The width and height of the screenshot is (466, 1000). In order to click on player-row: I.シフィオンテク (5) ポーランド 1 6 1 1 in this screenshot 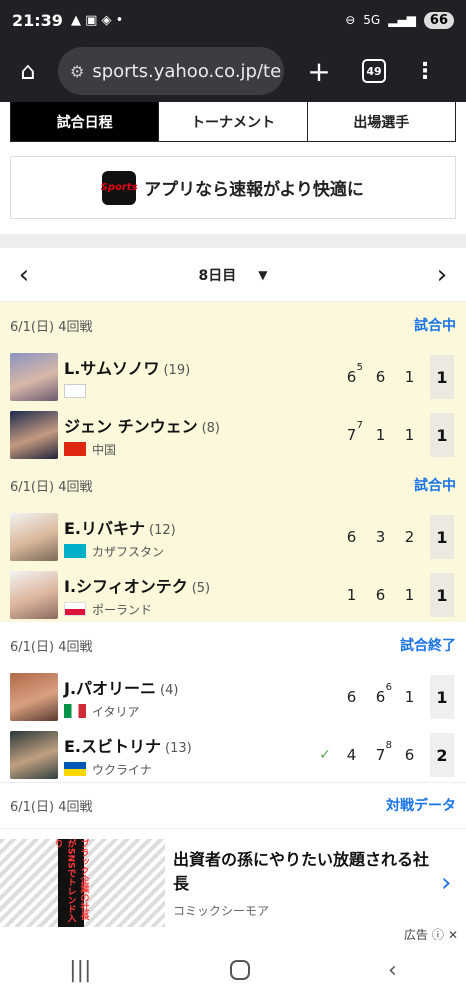, I will do `click(233, 595)`.